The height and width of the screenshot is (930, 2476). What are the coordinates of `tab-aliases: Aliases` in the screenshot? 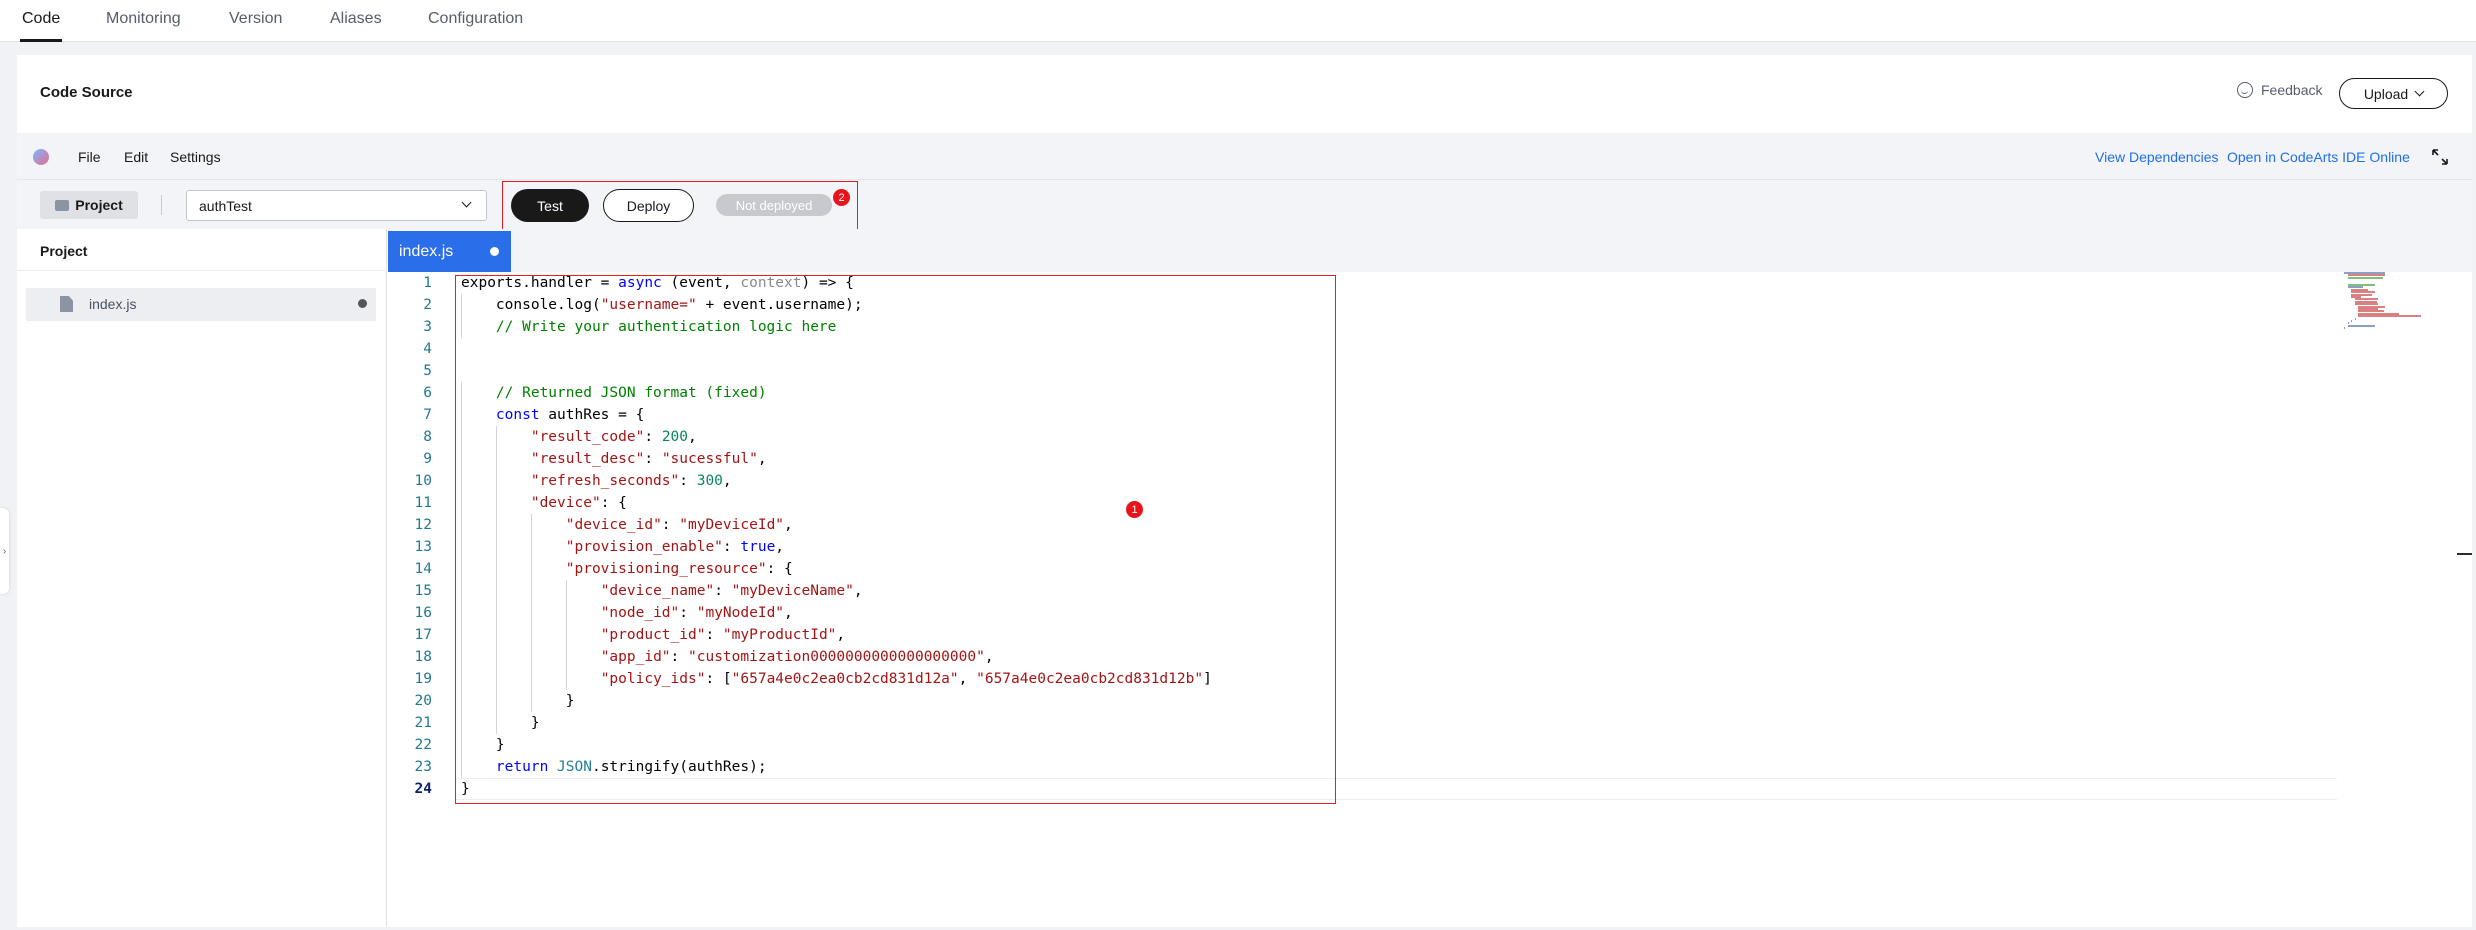 It's located at (356, 19).